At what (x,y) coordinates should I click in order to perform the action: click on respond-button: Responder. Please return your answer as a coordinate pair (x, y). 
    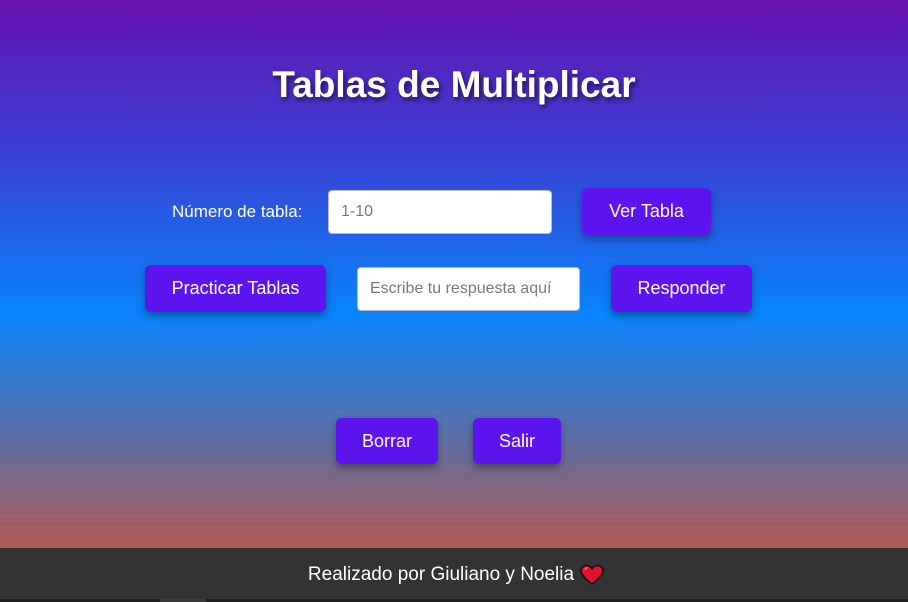
    Looking at the image, I should click on (681, 288).